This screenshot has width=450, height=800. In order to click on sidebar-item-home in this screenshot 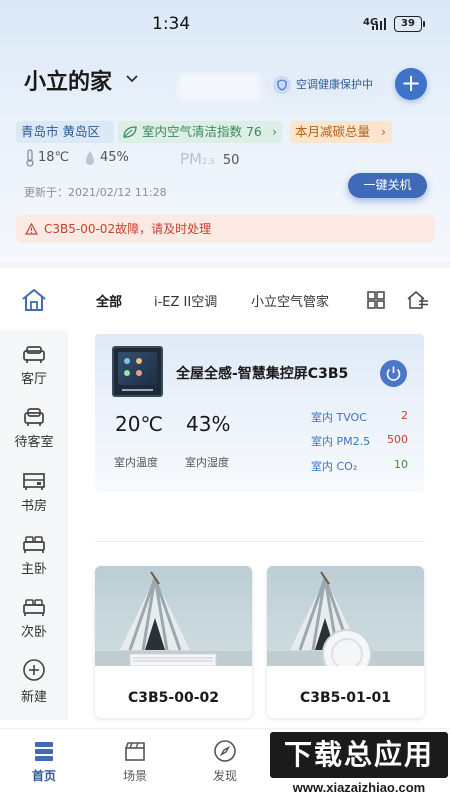, I will do `click(34, 299)`.